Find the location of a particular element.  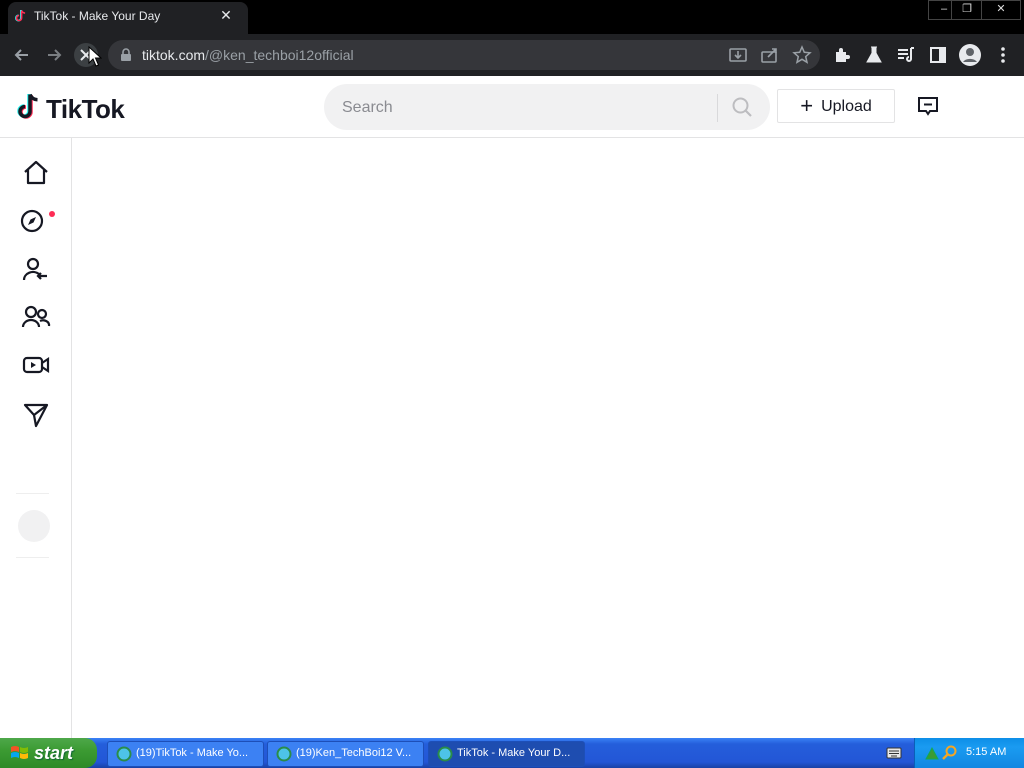

friends-icon is located at coordinates (36, 317).